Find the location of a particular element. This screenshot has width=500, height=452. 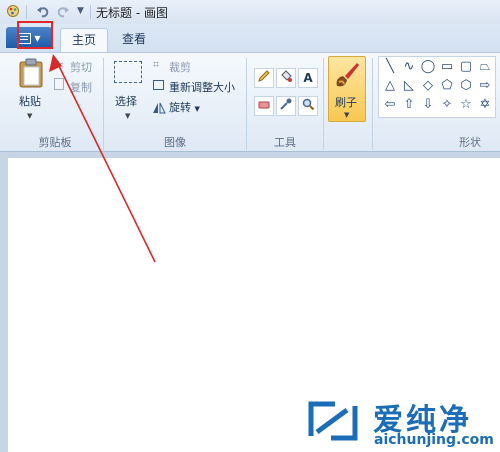

shapes-gallery: ╲ ∿ ◯ ▭ ▢ ⏢ △ ◺ ◇ ⬠ ⬡ ⇨ ⇦ ⇧ ⇩ ✧ ☆ ✡ is located at coordinates (437, 87).